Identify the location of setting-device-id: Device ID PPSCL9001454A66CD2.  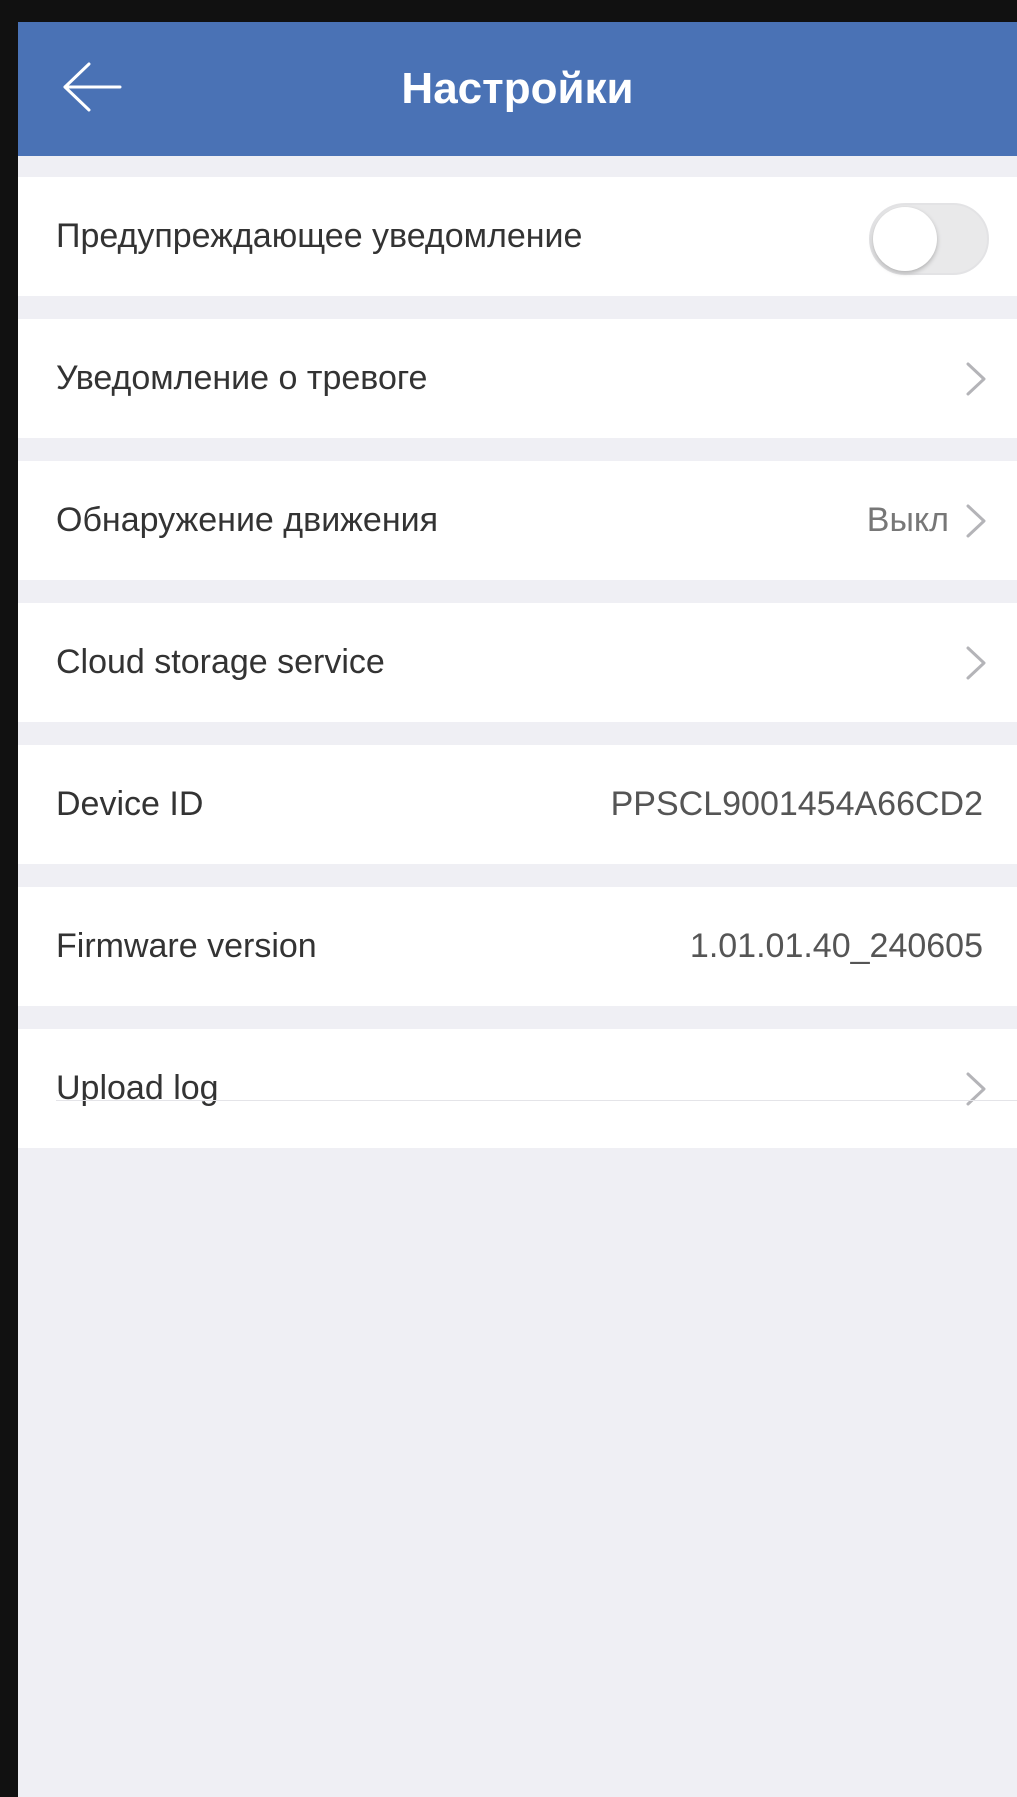
(517, 804).